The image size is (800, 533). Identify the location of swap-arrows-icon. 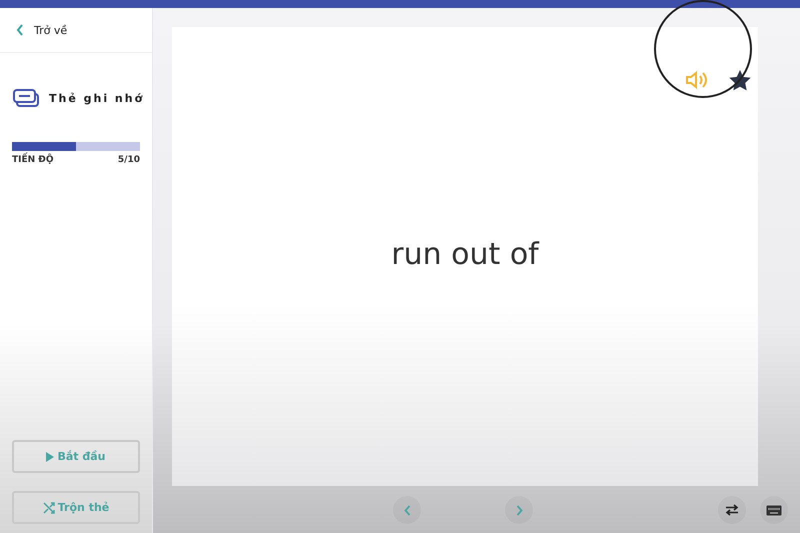
(732, 510).